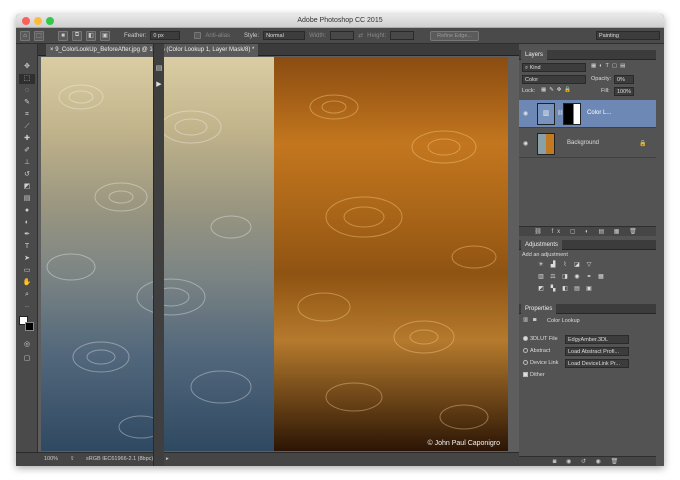 This screenshot has width=680, height=480. Describe the element at coordinates (587, 79) in the screenshot. I see `layers-blend-row: Color Opacity: 0%` at that location.